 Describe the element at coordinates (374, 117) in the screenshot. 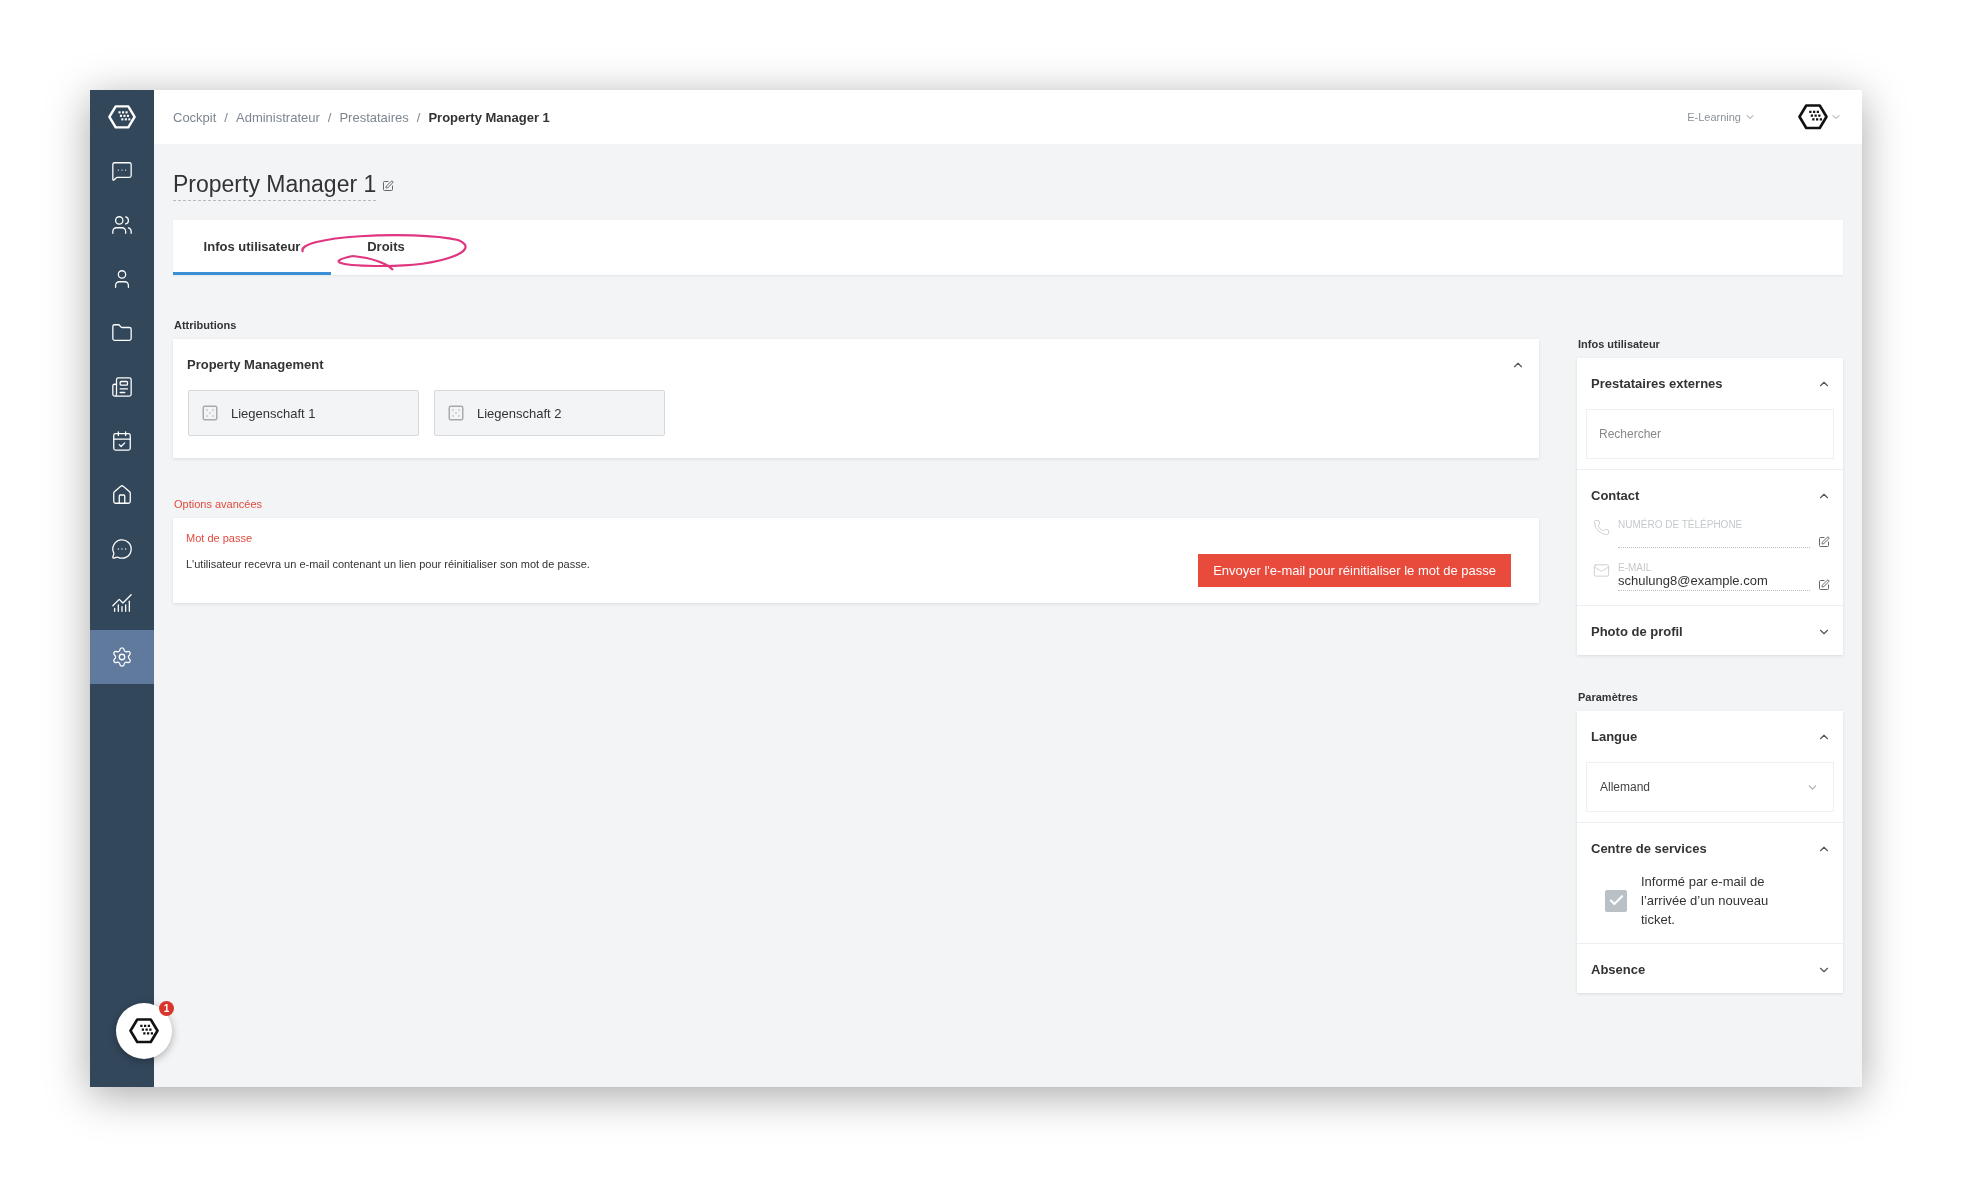

I see `breadcrumb-link: Prestataires` at that location.